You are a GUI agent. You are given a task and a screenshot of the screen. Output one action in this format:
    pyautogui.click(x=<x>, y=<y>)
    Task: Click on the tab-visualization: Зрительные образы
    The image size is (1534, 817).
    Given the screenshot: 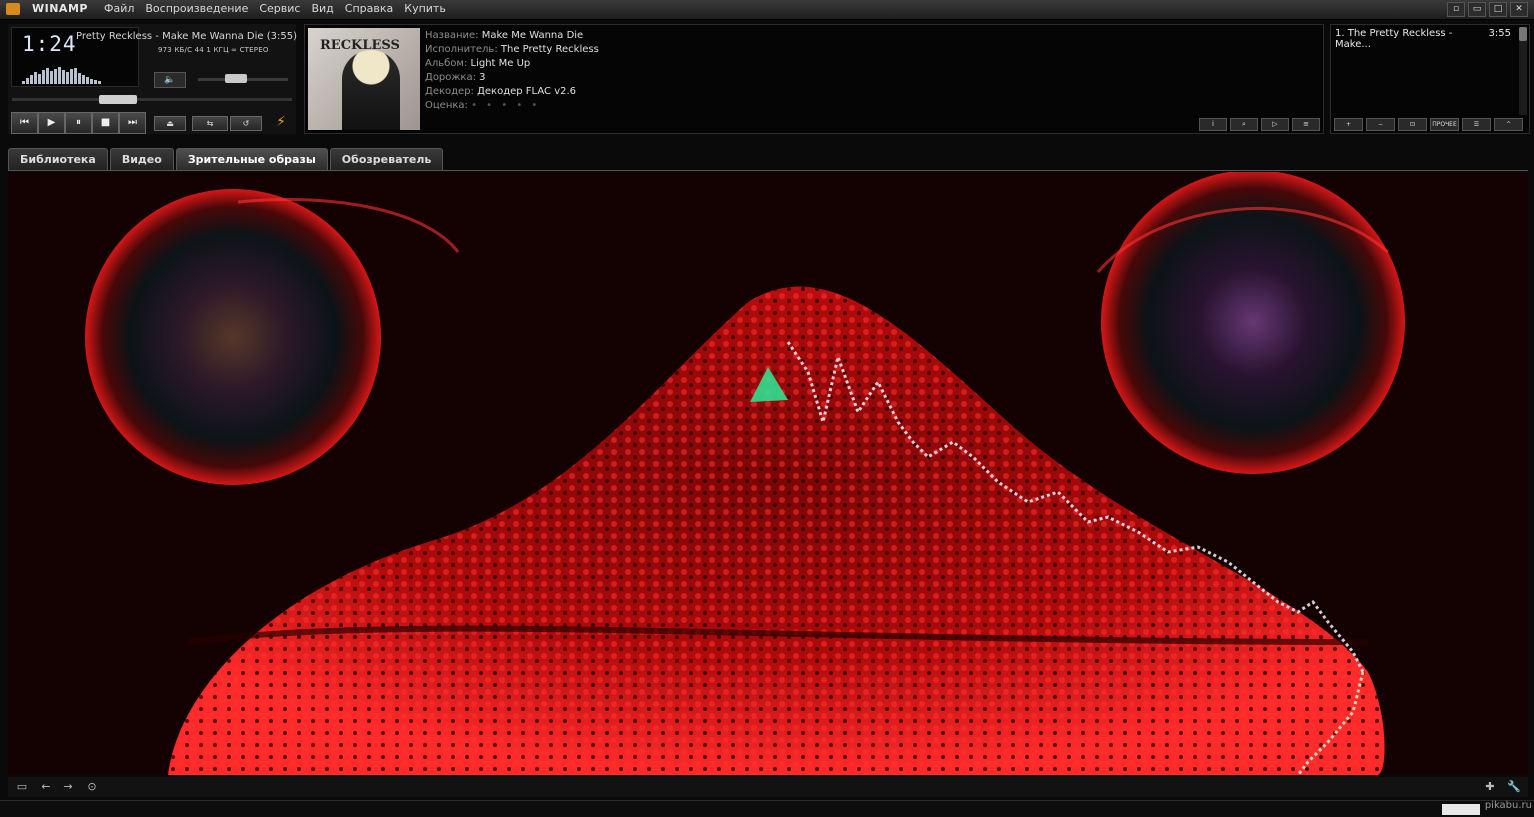 What is the action you would take?
    pyautogui.click(x=251, y=159)
    